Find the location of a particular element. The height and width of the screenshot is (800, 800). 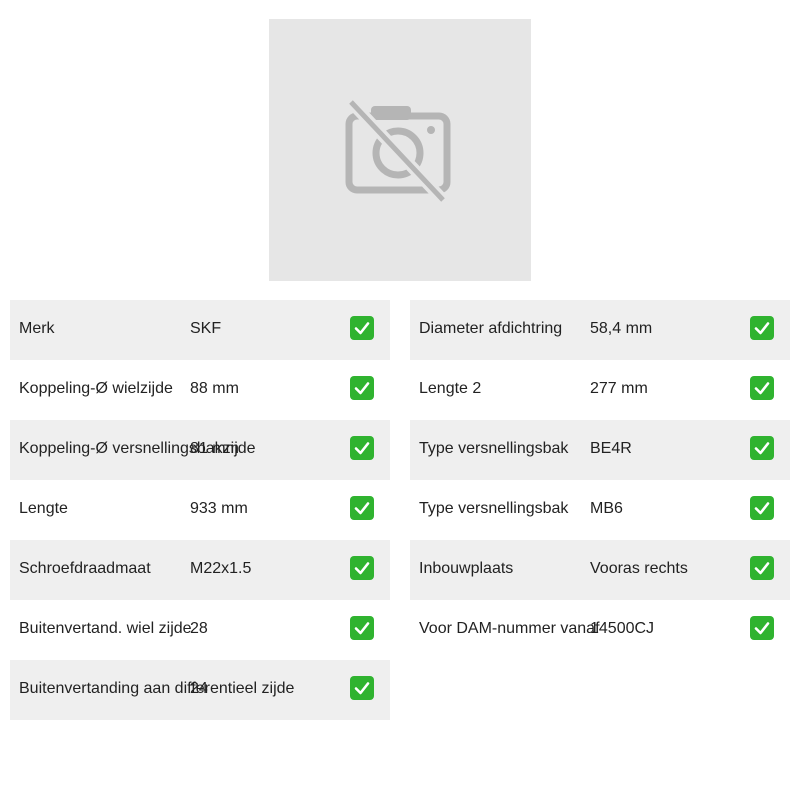

spec-row: Diameter afdichtring 58,4 mm is located at coordinates (600, 330).